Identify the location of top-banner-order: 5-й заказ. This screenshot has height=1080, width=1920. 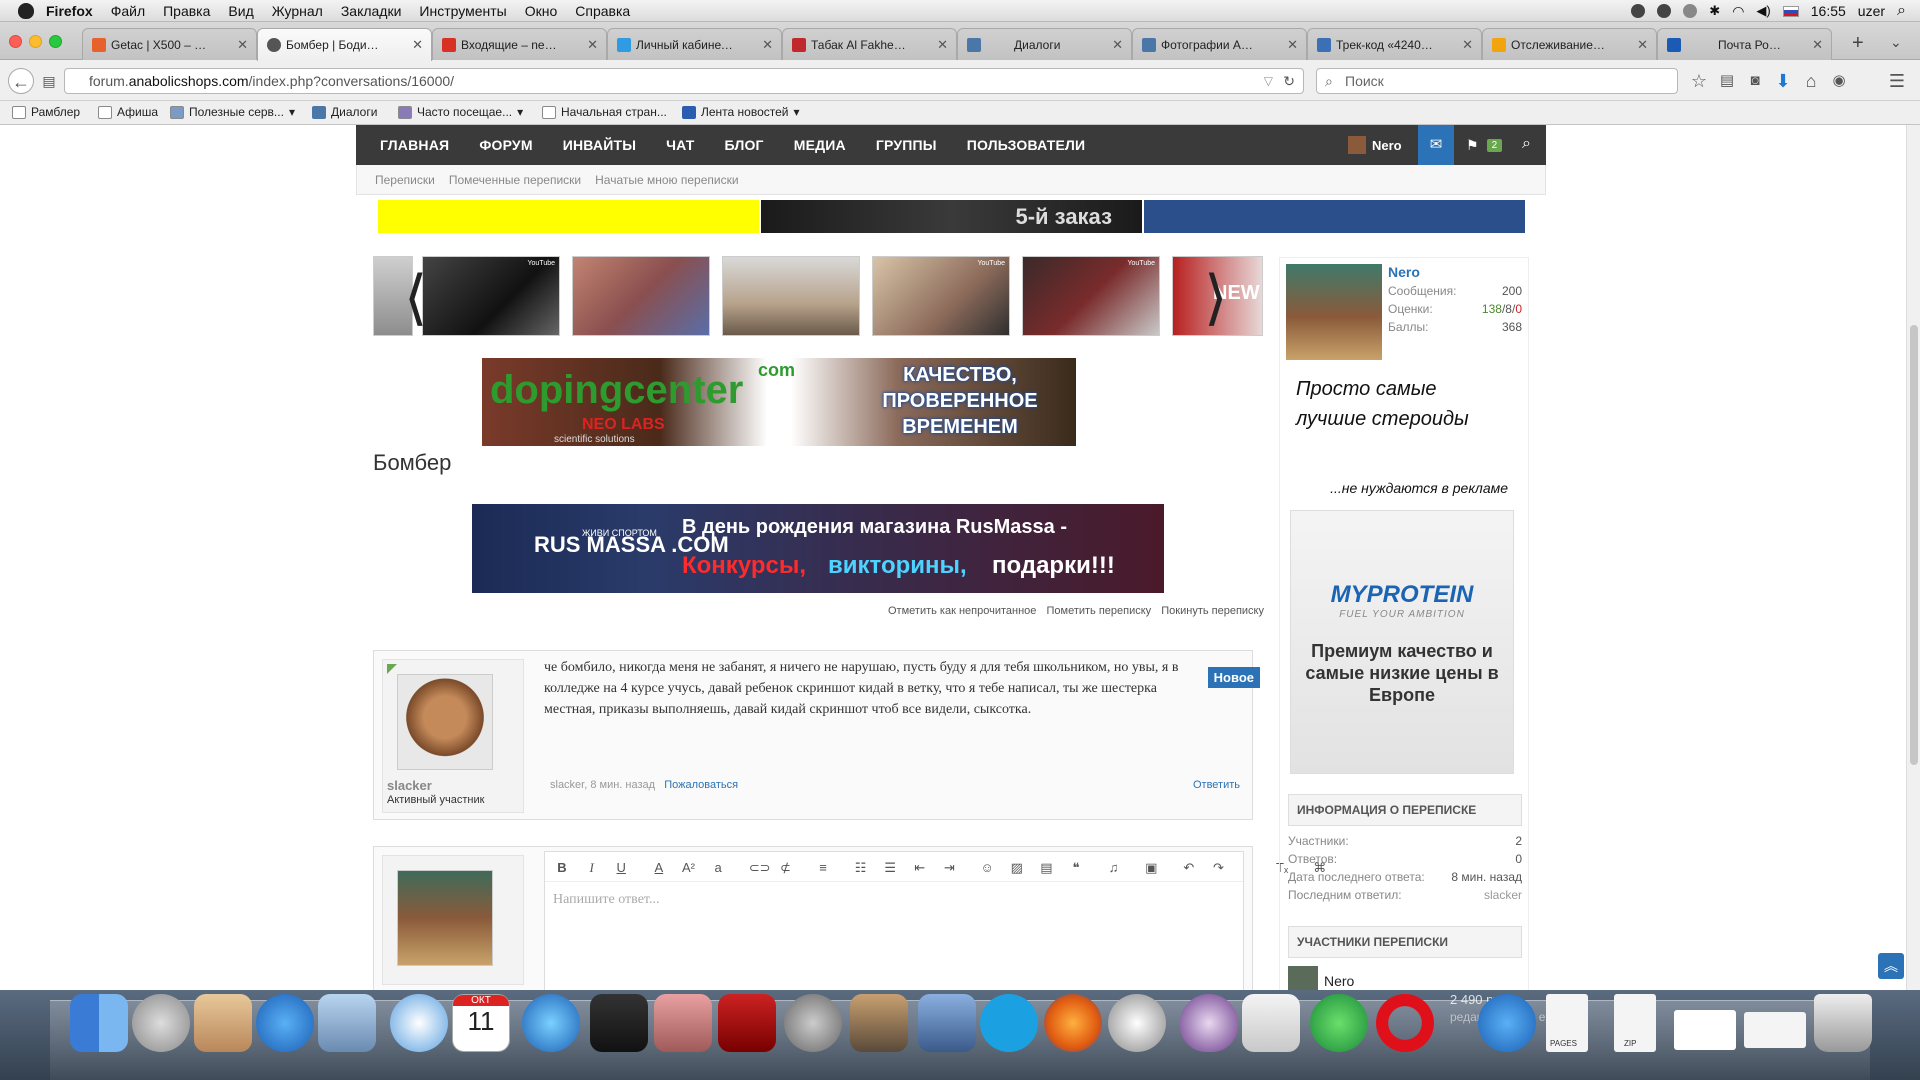
(951, 216).